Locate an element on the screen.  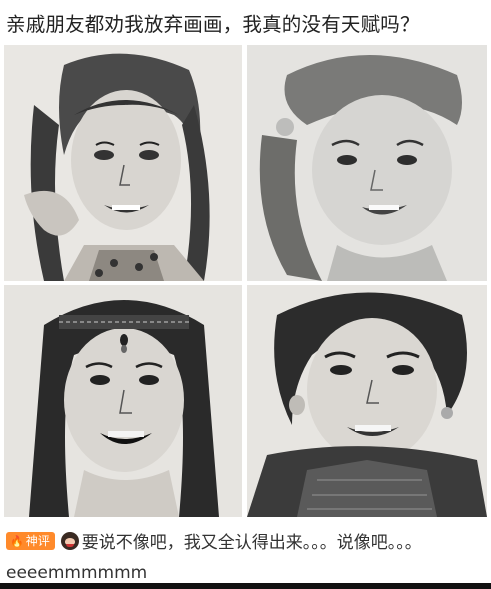
flame-icon: 🔥 is located at coordinates (17, 541).